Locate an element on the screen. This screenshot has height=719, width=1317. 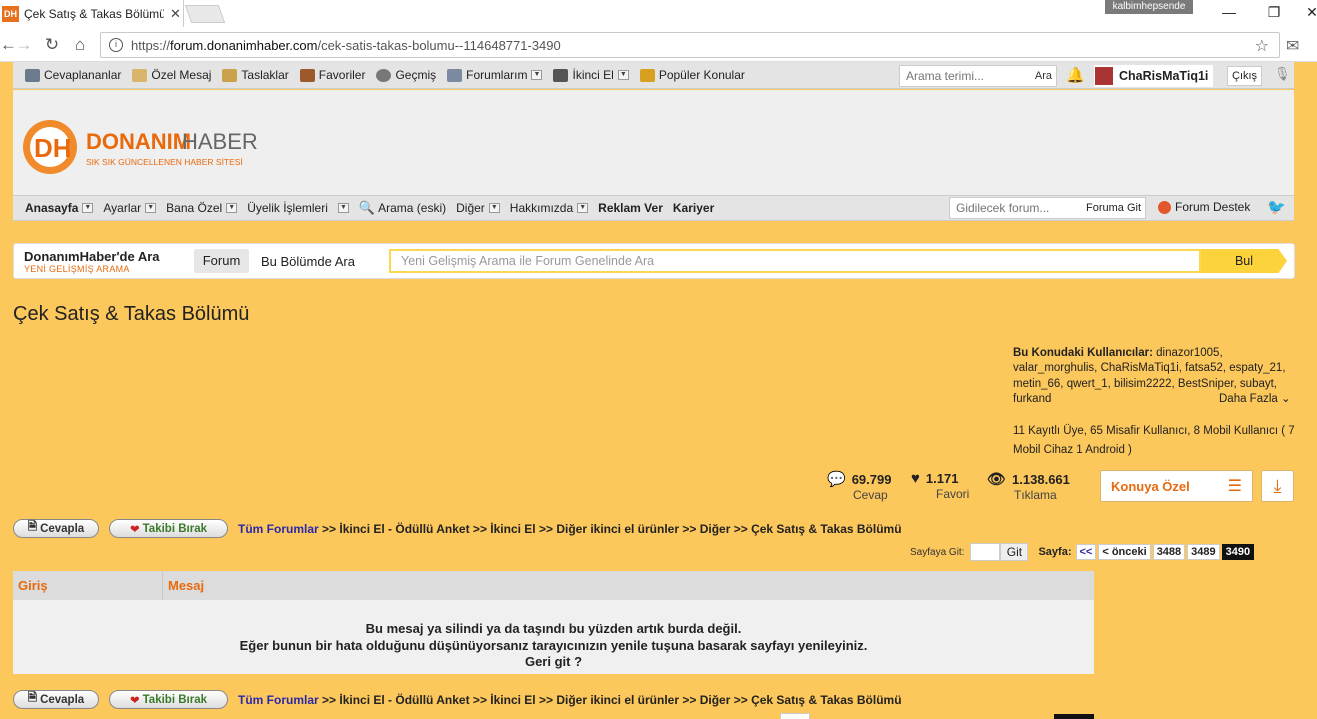
forums-icon is located at coordinates (455, 75).